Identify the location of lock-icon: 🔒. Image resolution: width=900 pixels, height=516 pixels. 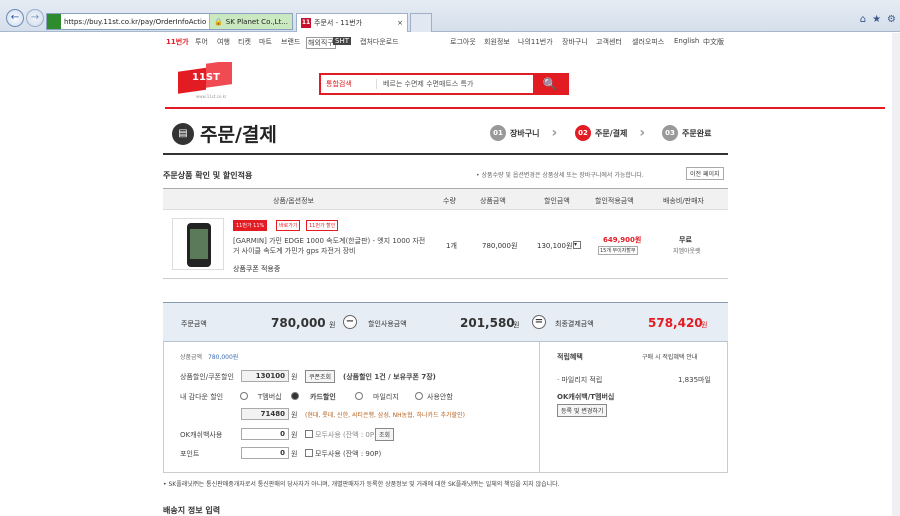
(218, 21).